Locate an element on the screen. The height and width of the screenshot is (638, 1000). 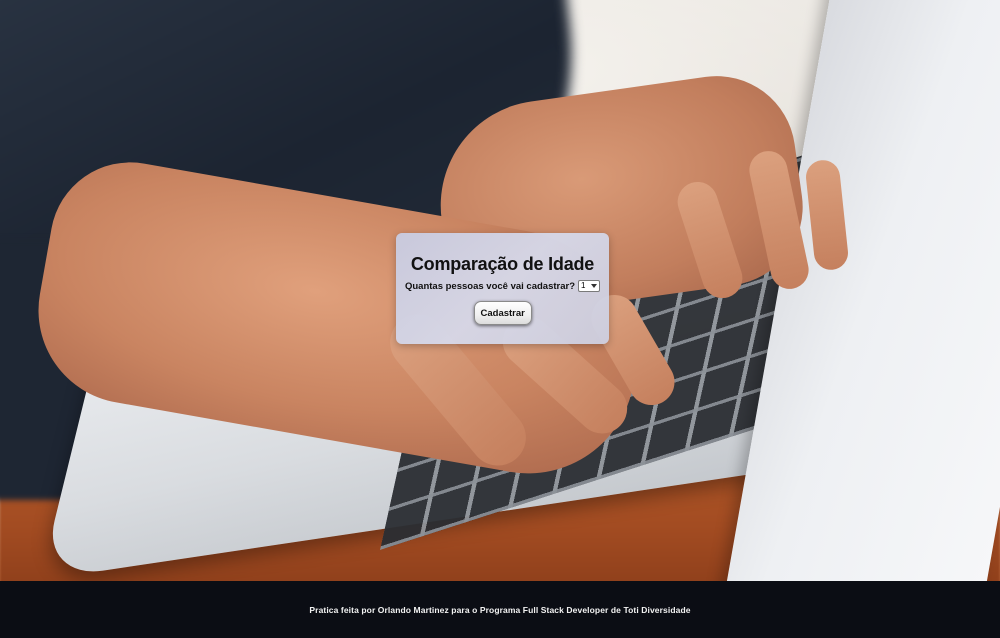
form-title: Comparação de Idade is located at coordinates (502, 264).